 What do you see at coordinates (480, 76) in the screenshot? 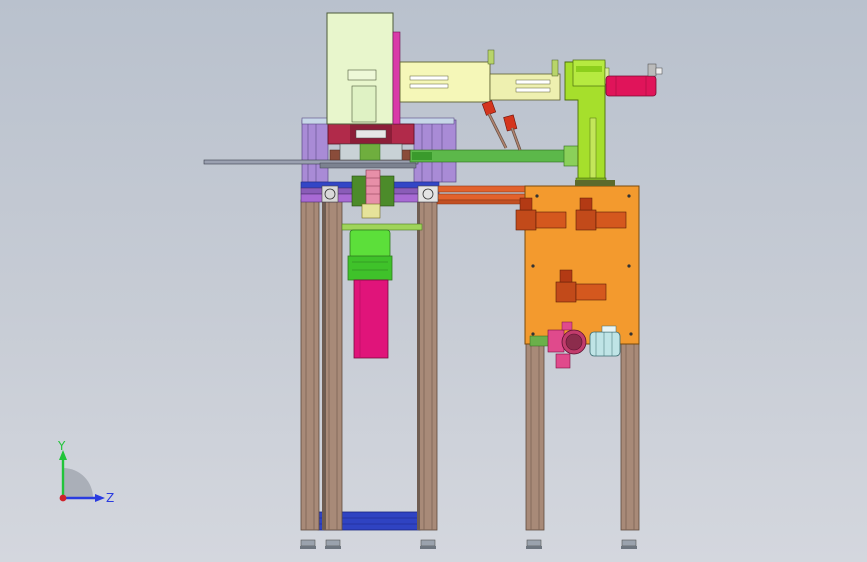
I see `horizontal-arm` at bounding box center [480, 76].